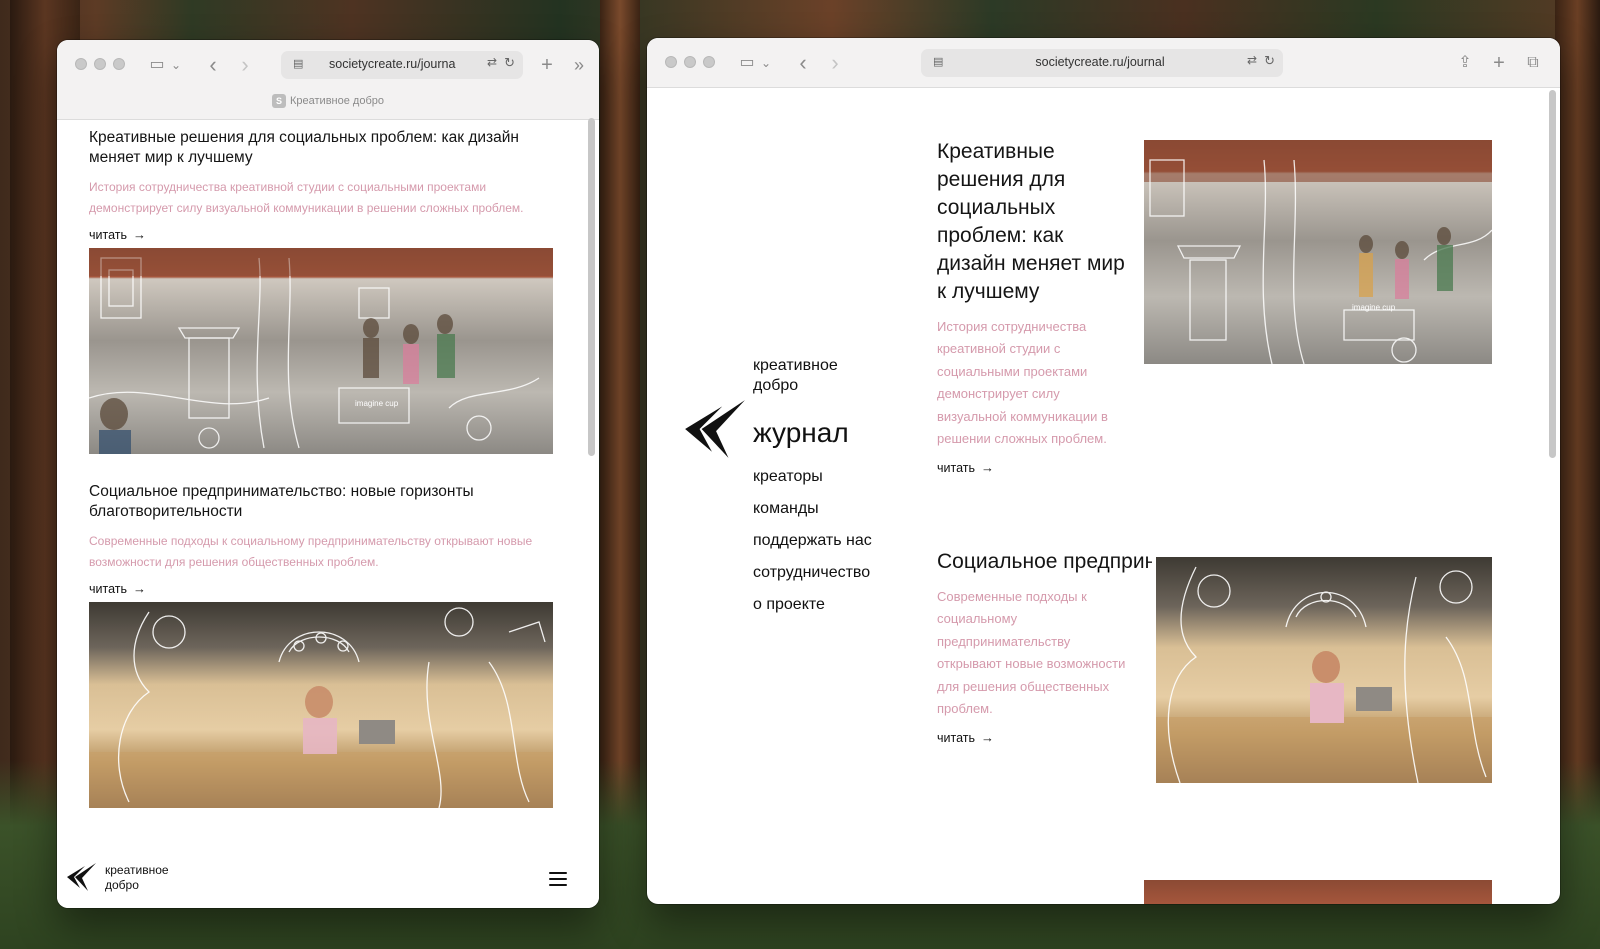 The image size is (1600, 949). What do you see at coordinates (579, 65) in the screenshot?
I see `more-tabs-icon: »` at bounding box center [579, 65].